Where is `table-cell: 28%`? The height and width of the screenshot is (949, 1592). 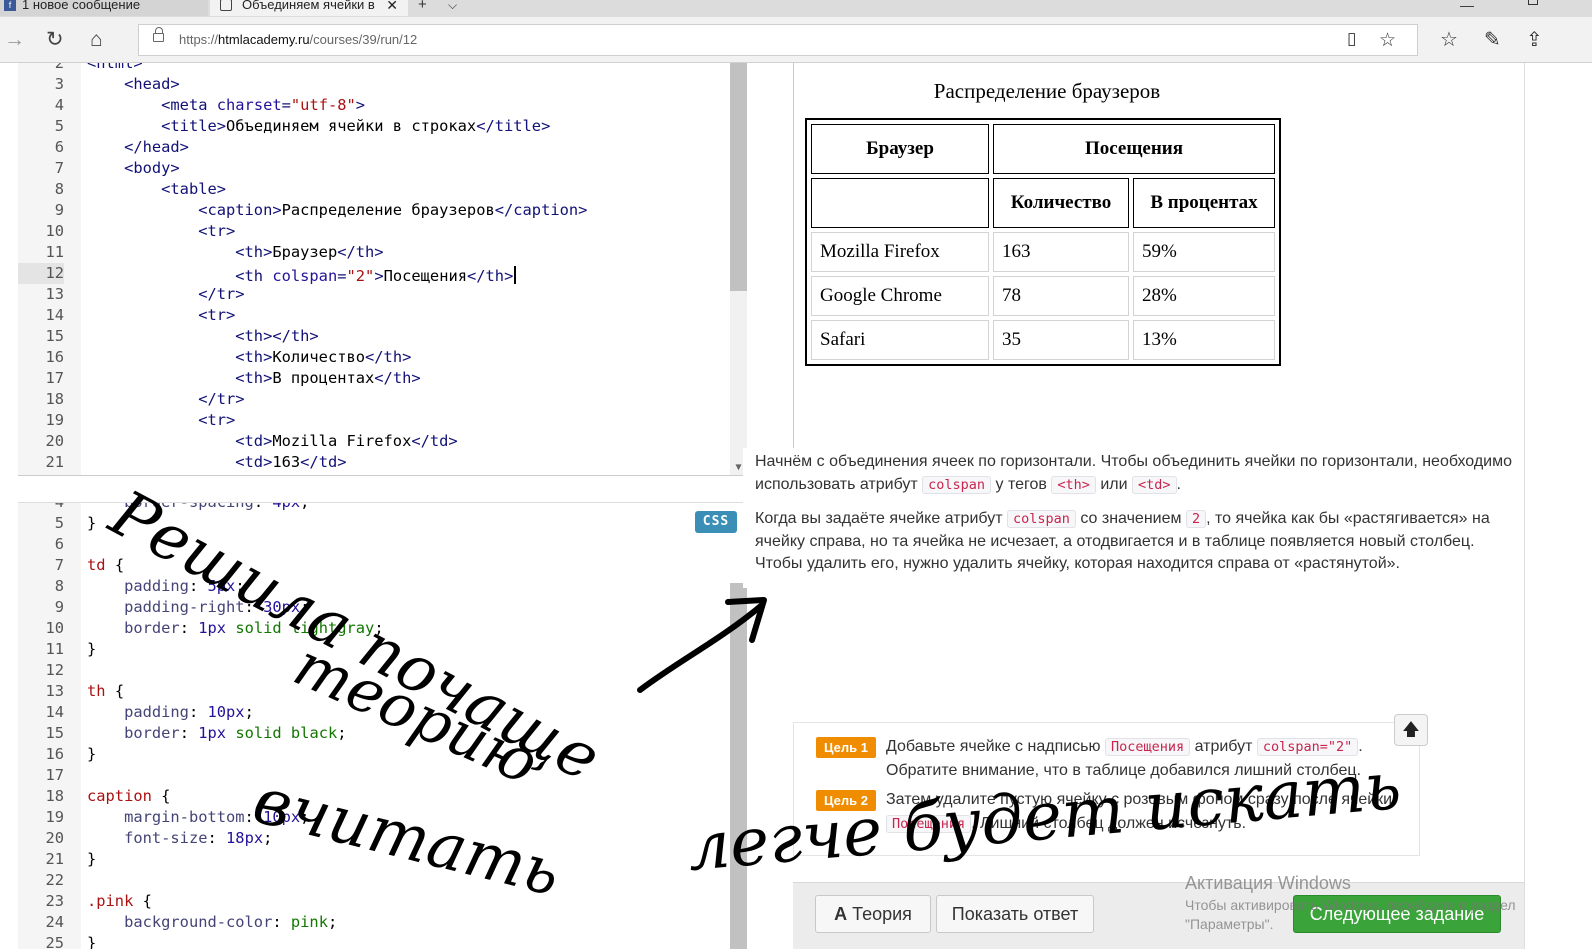
table-cell: 28% is located at coordinates (1204, 296).